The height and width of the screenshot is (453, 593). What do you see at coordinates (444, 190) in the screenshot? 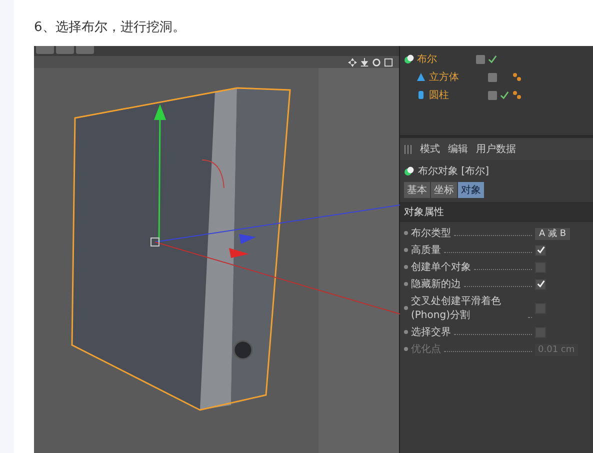
I see `tab: 坐标` at bounding box center [444, 190].